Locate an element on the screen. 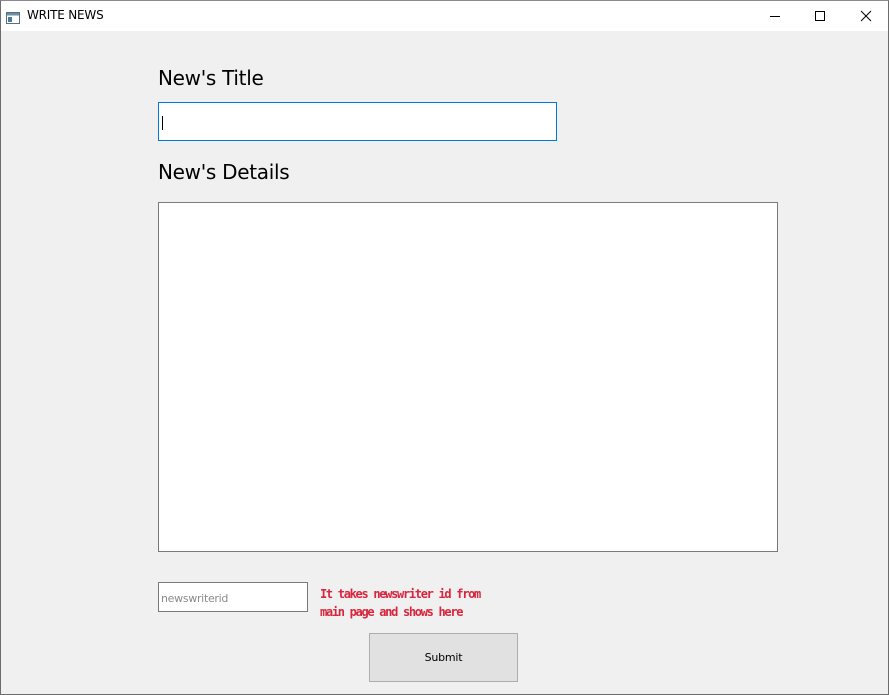 This screenshot has width=889, height=695. close-icon is located at coordinates (866, 16).